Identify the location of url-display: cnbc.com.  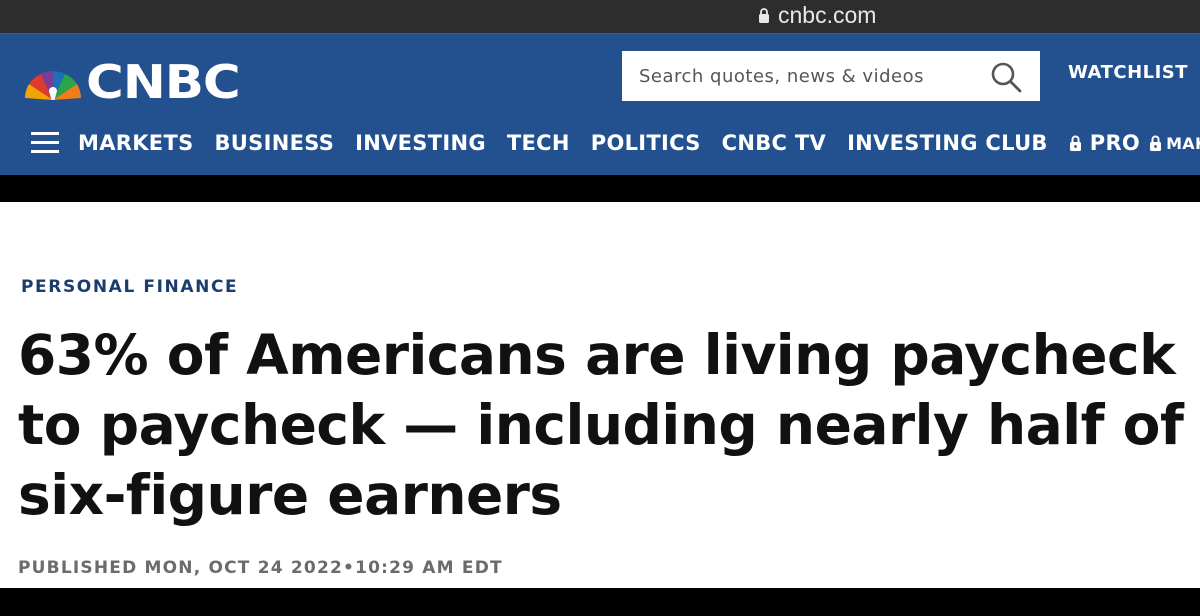
(817, 15).